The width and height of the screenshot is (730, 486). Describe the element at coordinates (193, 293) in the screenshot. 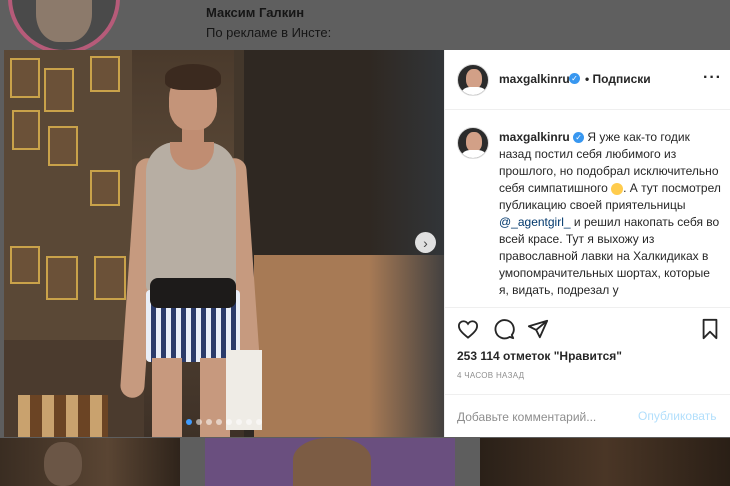

I see `waist-bag` at that location.